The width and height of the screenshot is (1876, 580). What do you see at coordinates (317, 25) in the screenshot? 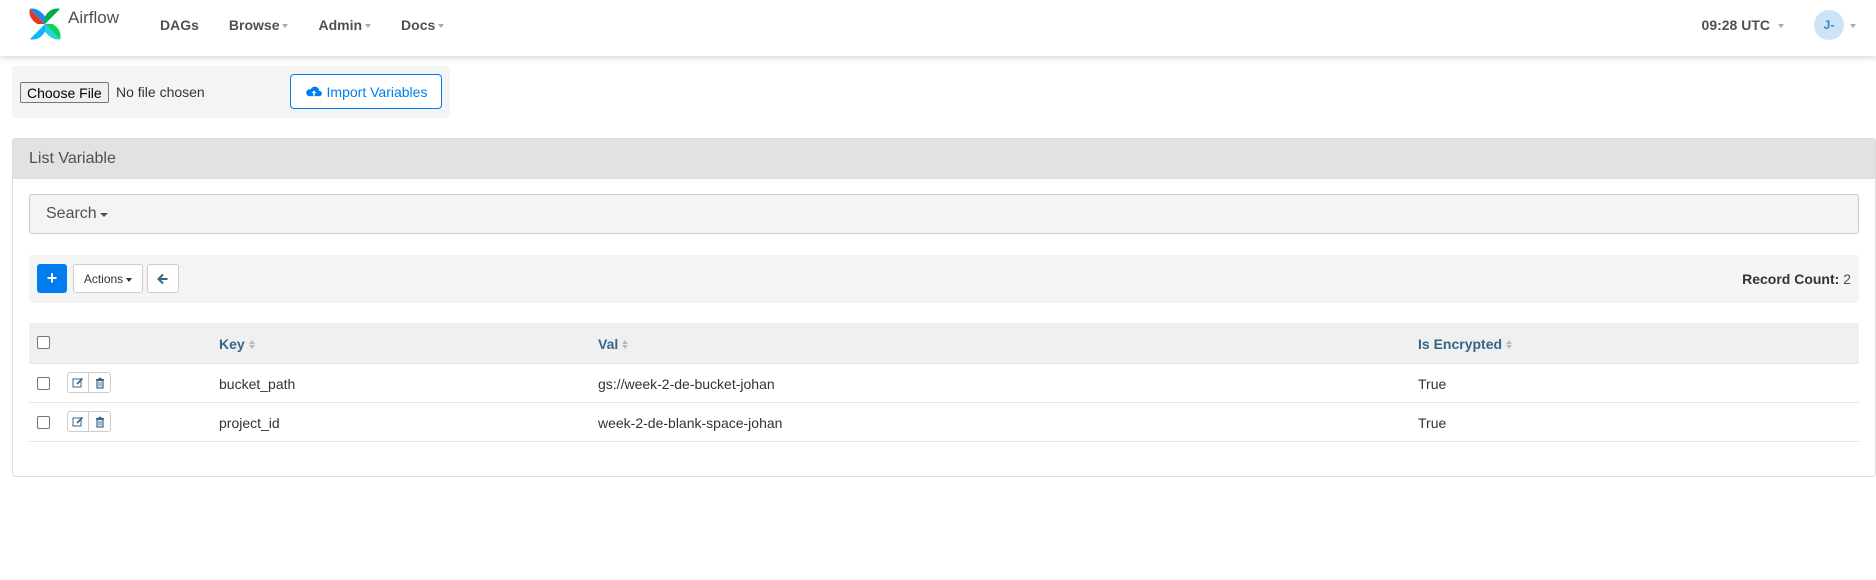
I see `main-menu: DAGs Browse Admin Docs` at bounding box center [317, 25].